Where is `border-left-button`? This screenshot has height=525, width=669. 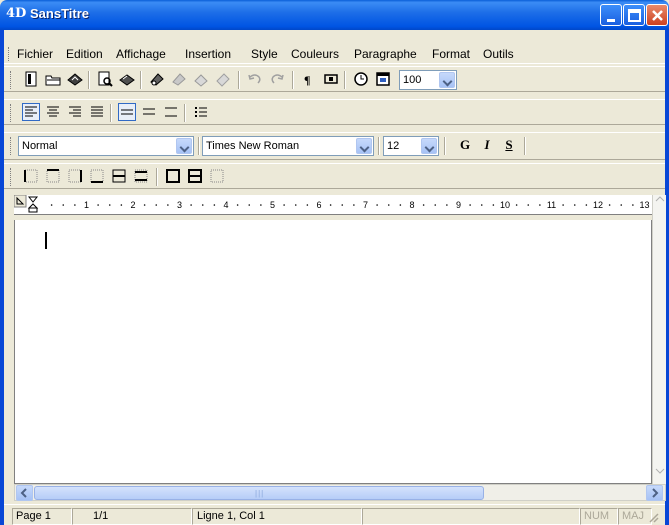 border-left-button is located at coordinates (31, 176).